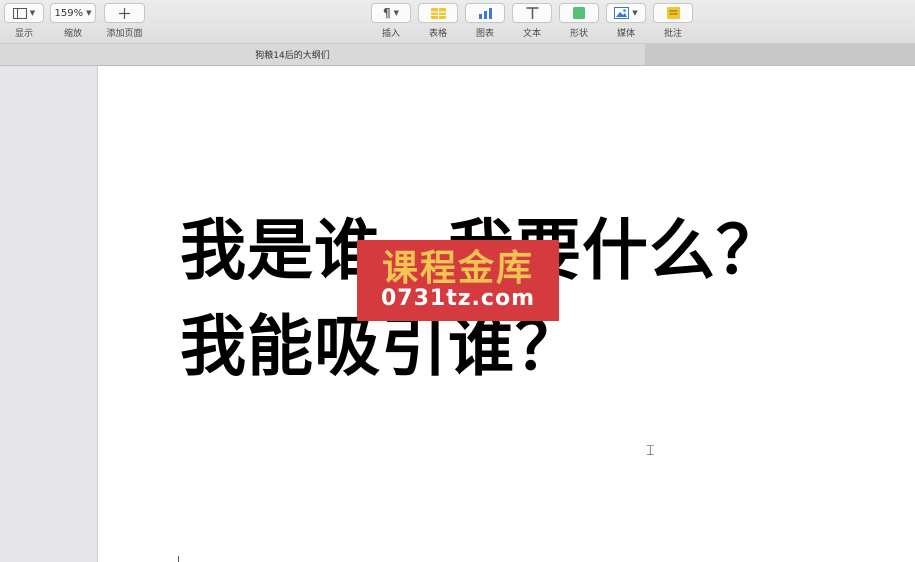 Image resolution: width=915 pixels, height=562 pixels. I want to click on shape-button, so click(579, 13).